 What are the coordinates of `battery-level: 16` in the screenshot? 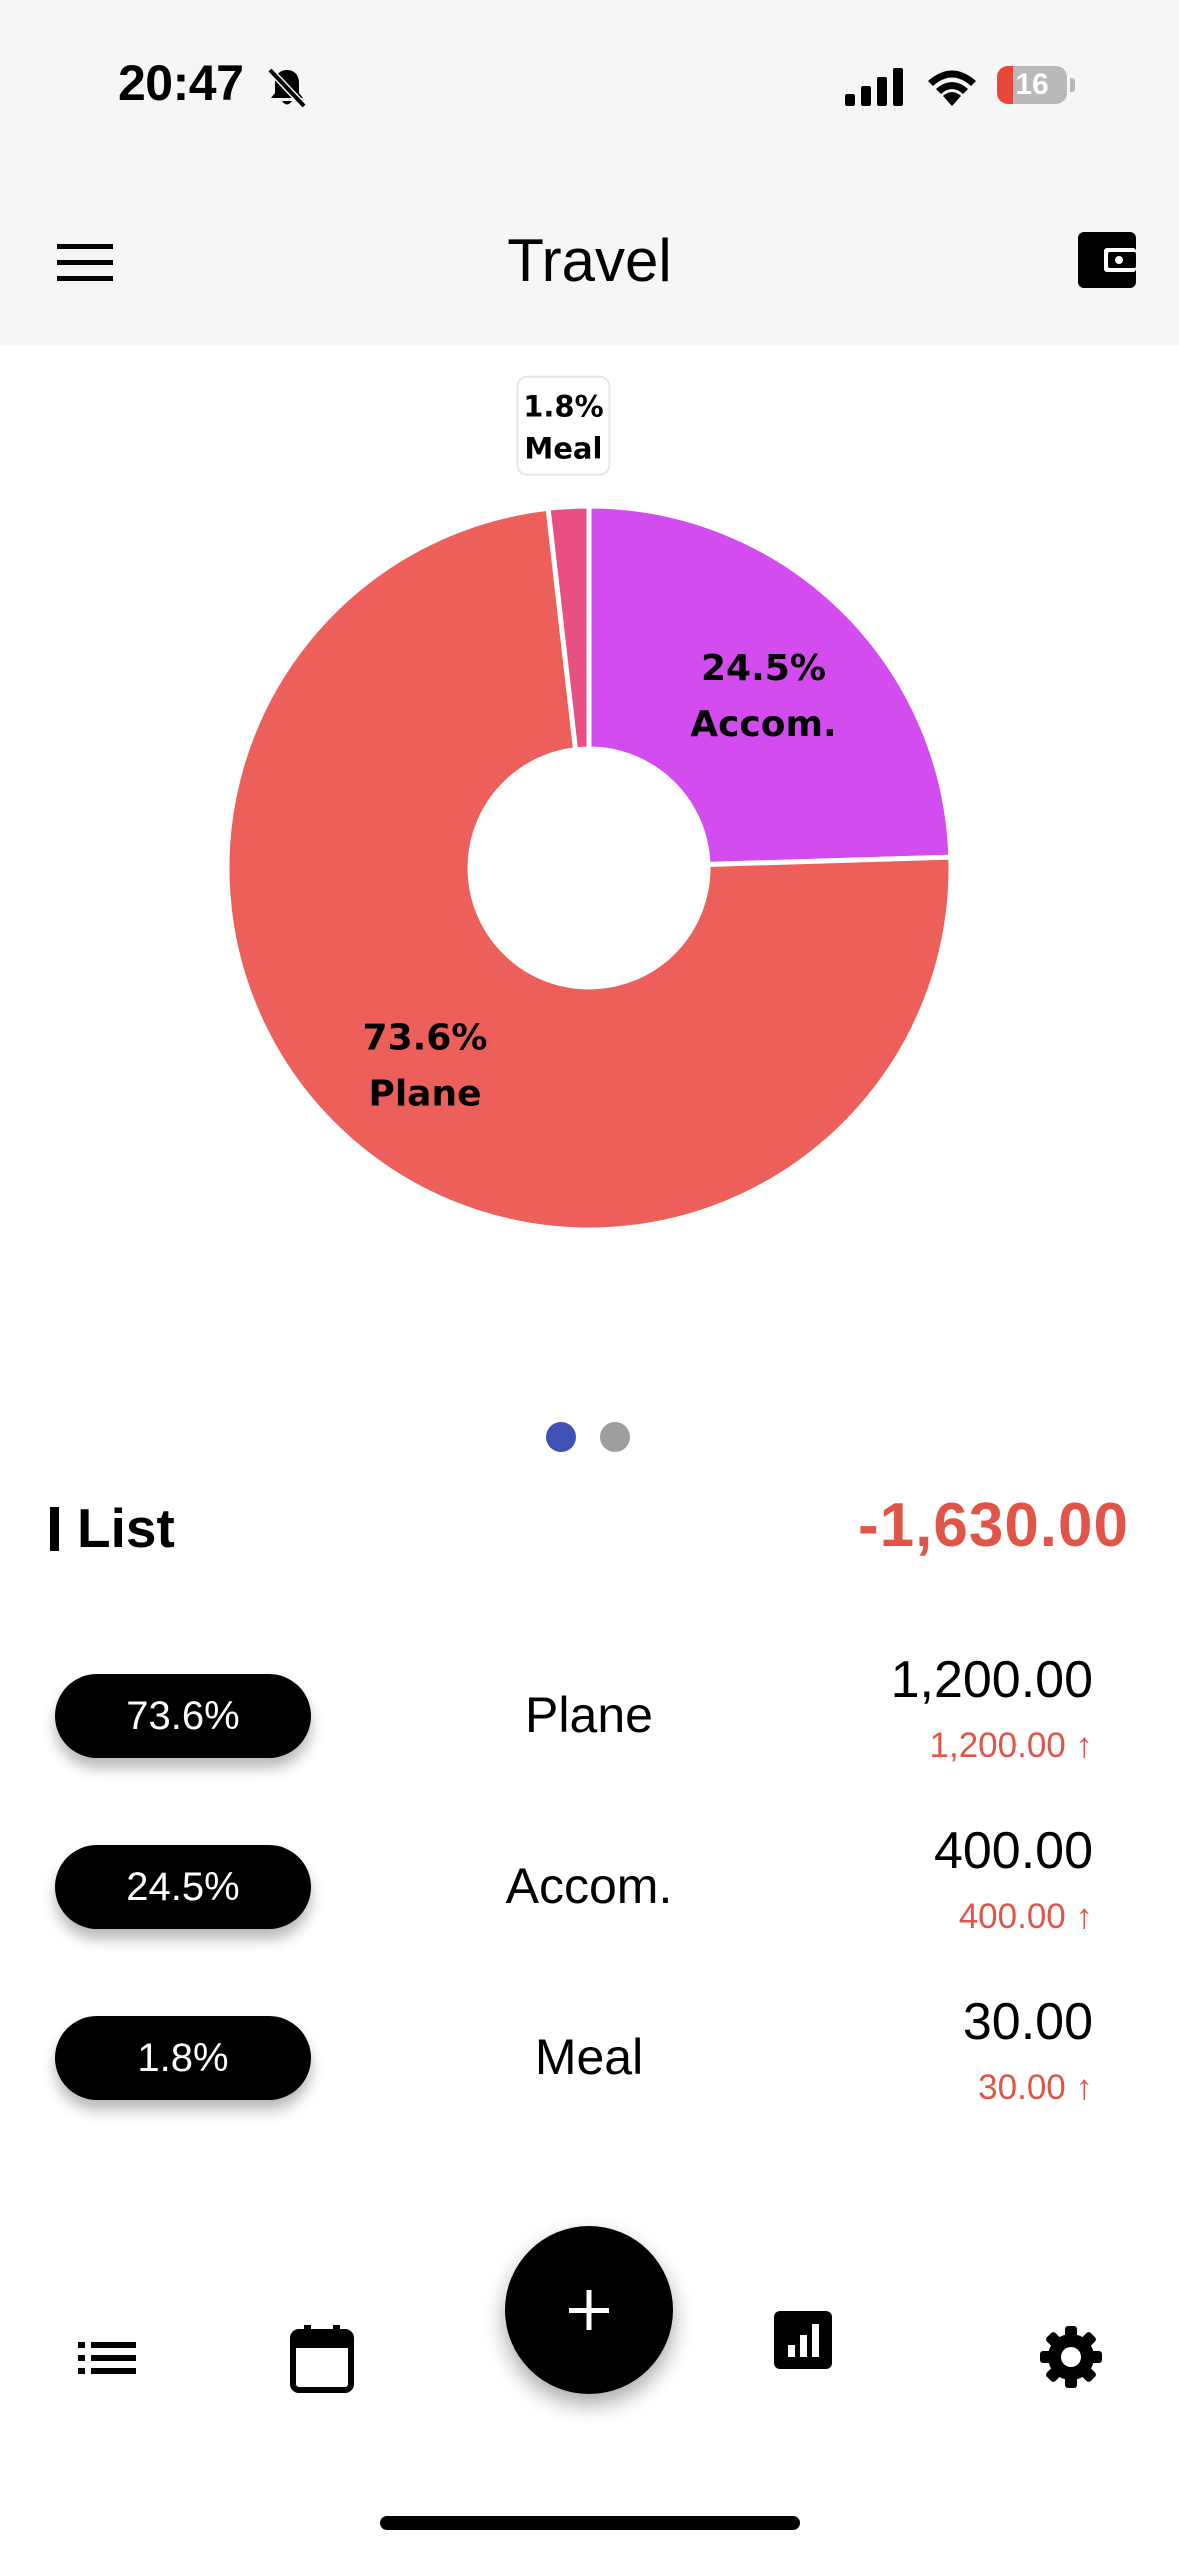 It's located at (1032, 84).